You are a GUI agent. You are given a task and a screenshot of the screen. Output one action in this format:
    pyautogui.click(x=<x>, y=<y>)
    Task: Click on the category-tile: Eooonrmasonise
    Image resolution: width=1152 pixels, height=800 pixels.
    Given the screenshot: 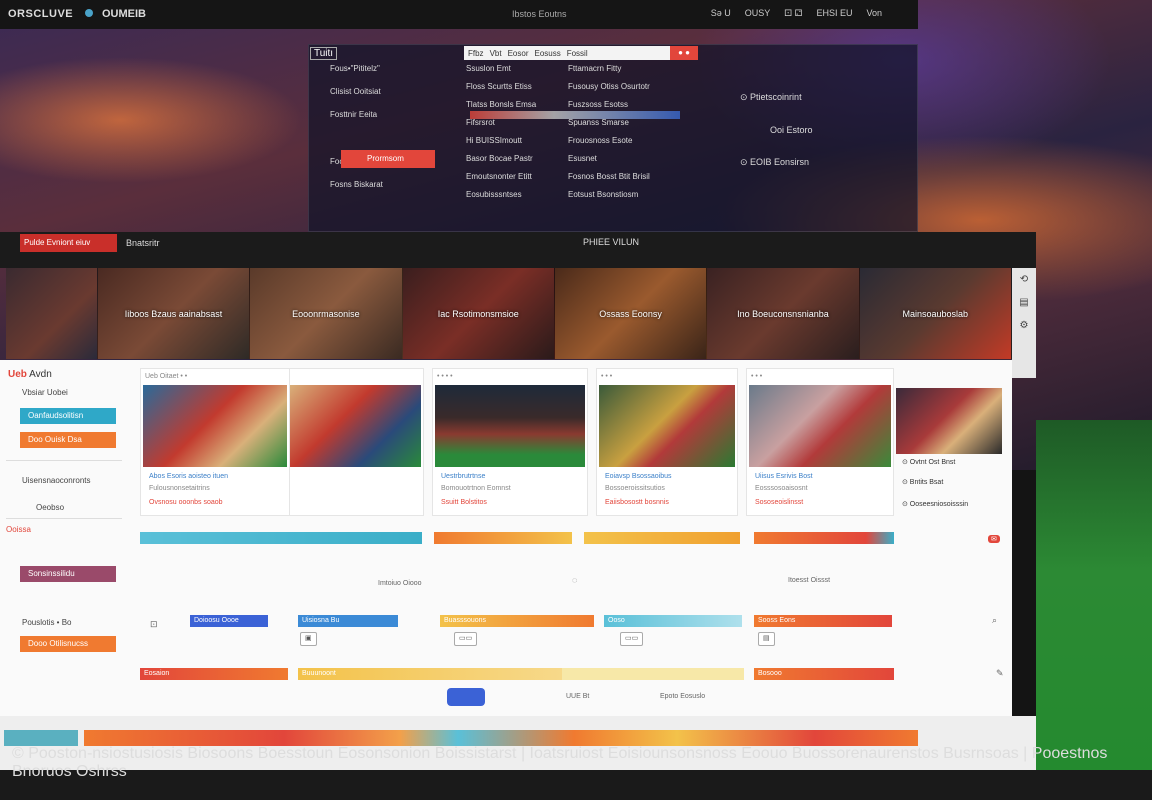 What is the action you would take?
    pyautogui.click(x=326, y=313)
    